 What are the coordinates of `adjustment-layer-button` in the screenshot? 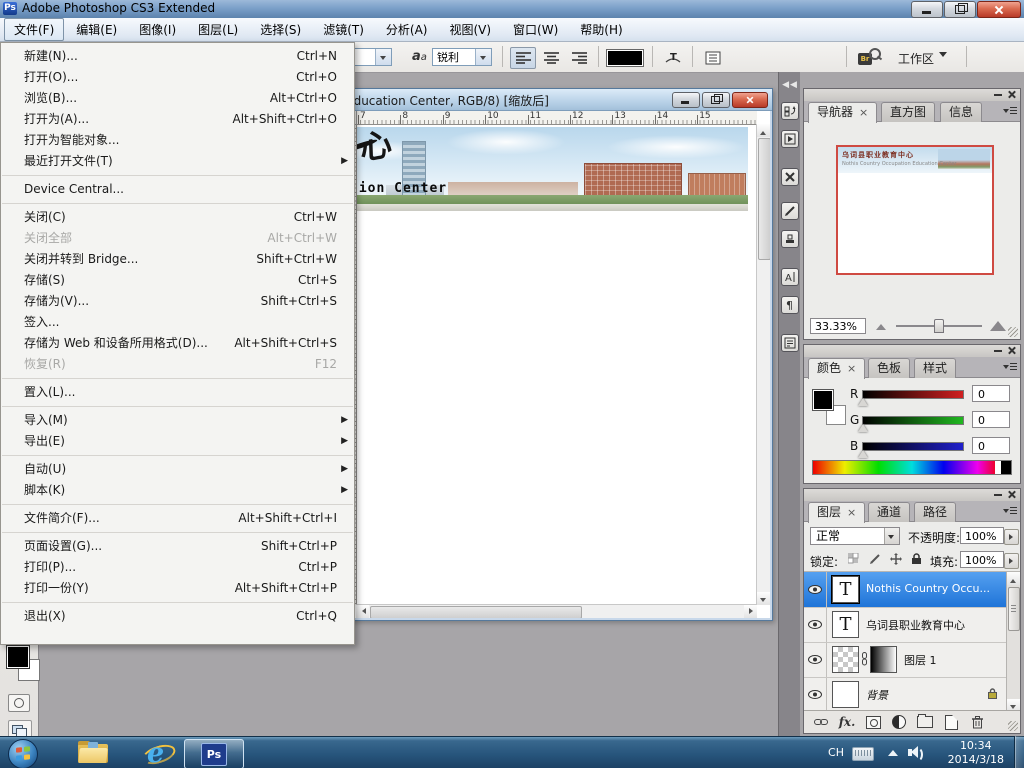 It's located at (899, 722).